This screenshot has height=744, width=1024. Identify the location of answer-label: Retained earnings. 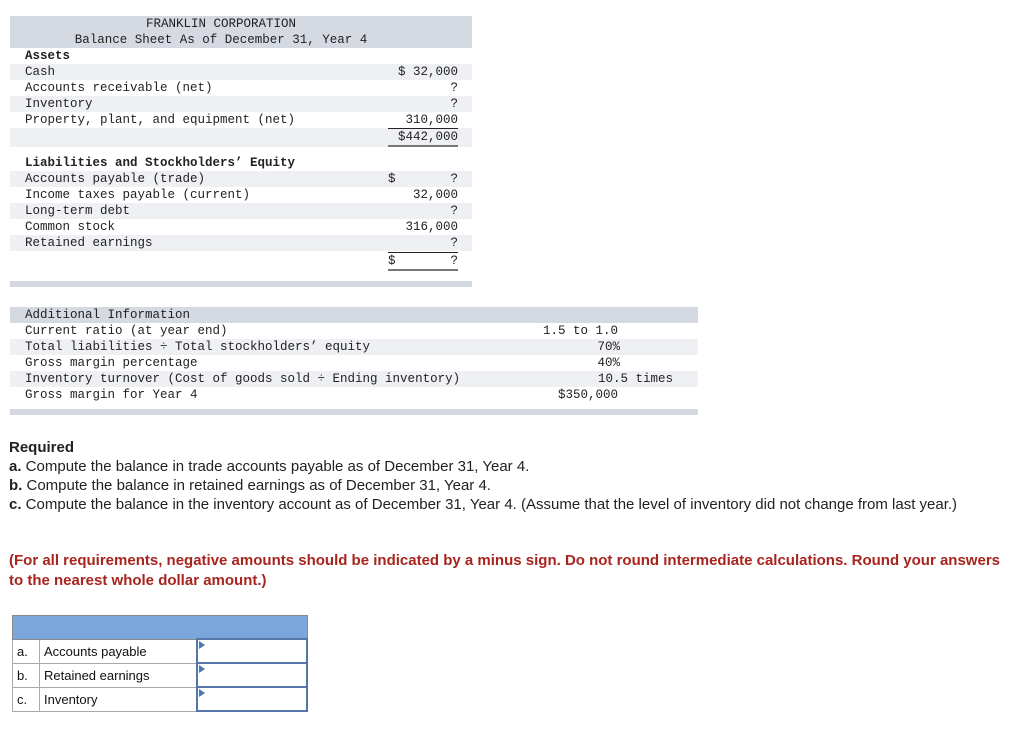
(118, 675).